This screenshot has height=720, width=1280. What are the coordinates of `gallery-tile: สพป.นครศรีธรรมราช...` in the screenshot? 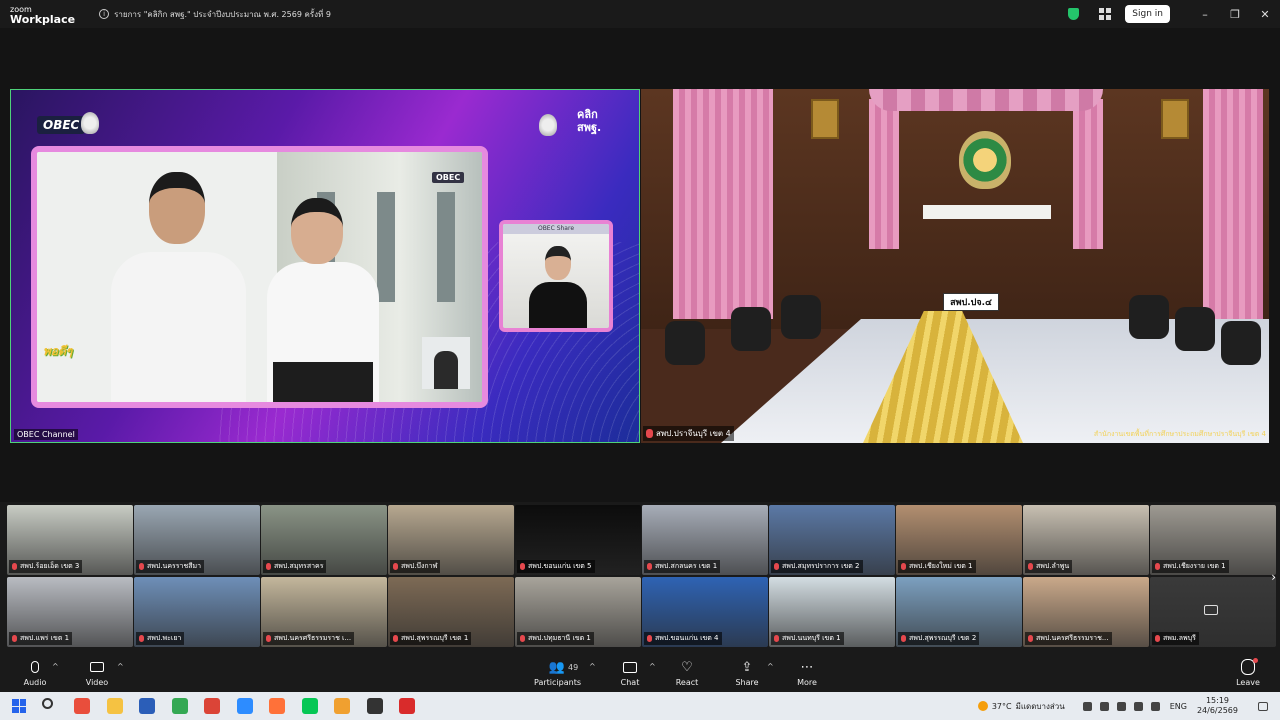 It's located at (1086, 612).